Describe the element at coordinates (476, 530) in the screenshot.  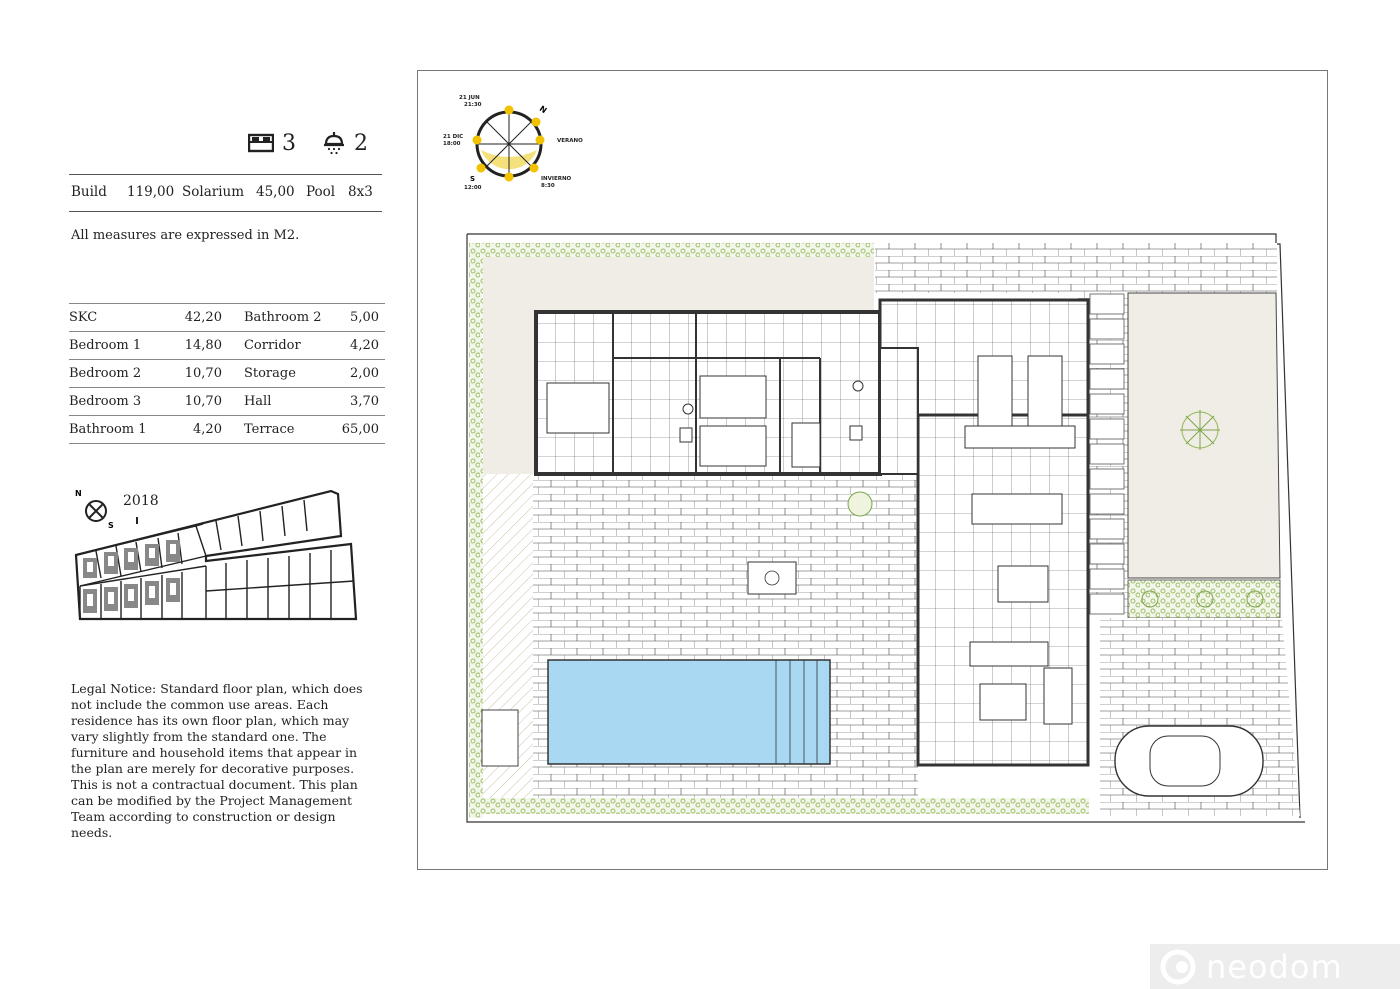
I see `hedge-left` at that location.